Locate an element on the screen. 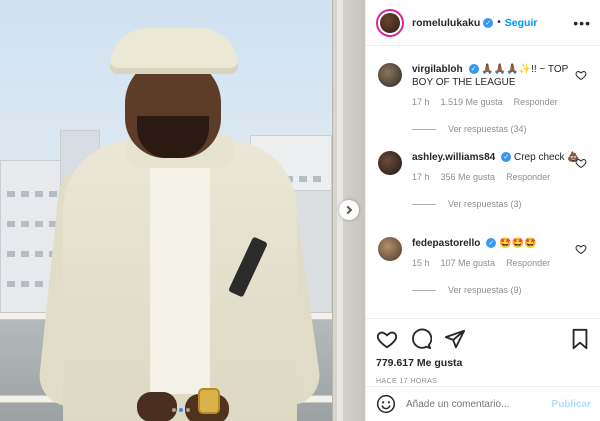 Image resolution: width=600 pixels, height=421 pixels. post-header: romelulukaku ✓ • Seguir ••• is located at coordinates (483, 23).